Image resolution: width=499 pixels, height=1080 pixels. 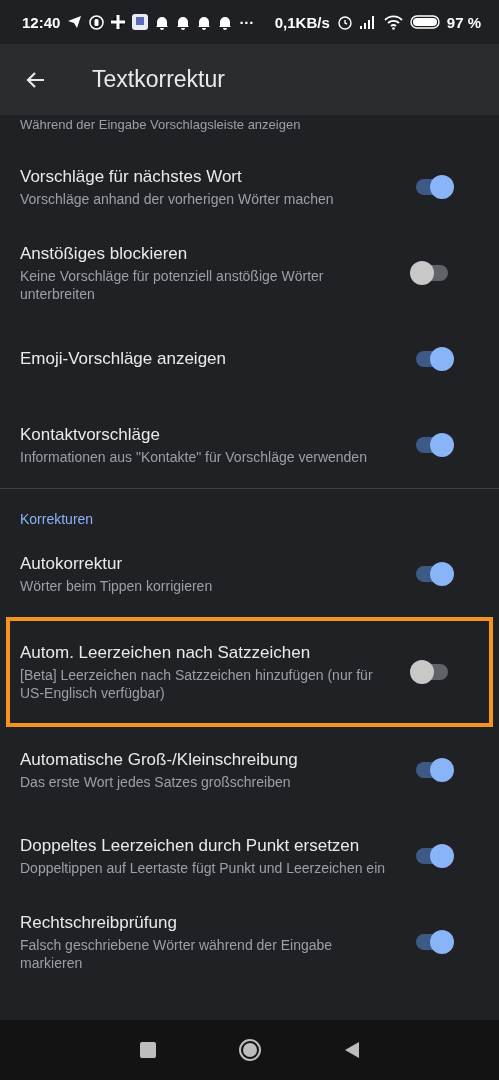 I want to click on section-header: Korrekturen, so click(x=57, y=519).